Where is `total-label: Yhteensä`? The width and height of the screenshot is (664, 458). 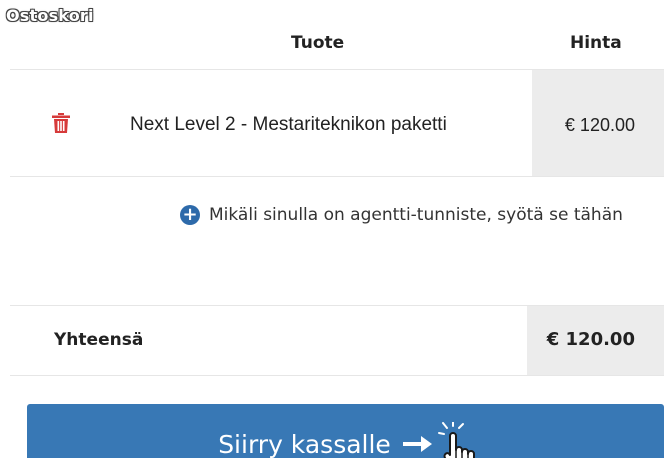 total-label: Yhteensä is located at coordinates (99, 340).